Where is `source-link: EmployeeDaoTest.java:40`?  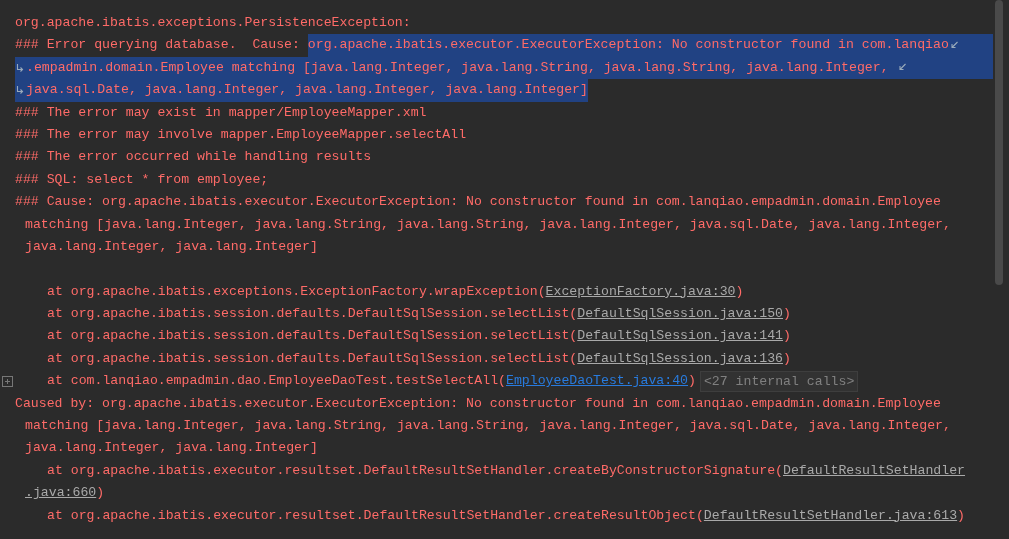 source-link: EmployeeDaoTest.java:40 is located at coordinates (597, 381).